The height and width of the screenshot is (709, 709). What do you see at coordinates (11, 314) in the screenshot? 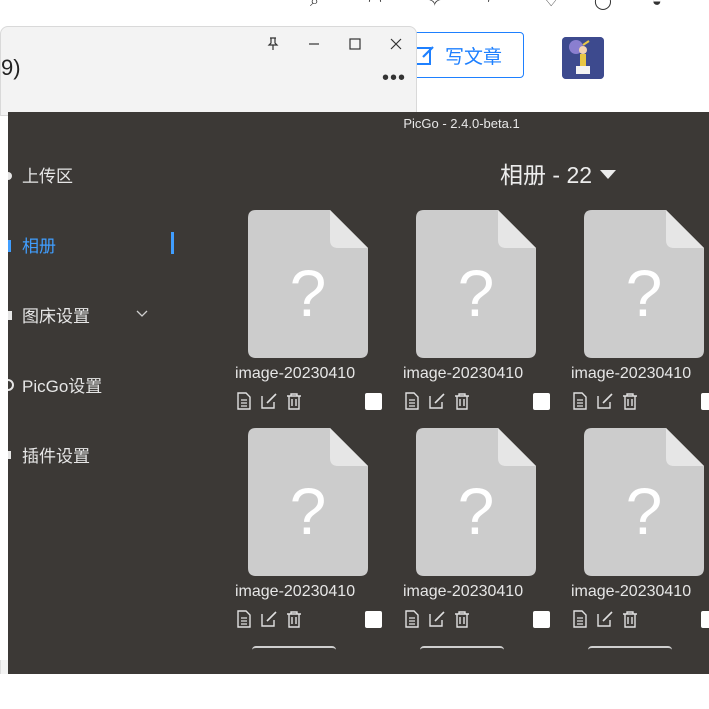
I see `menu-icon` at bounding box center [11, 314].